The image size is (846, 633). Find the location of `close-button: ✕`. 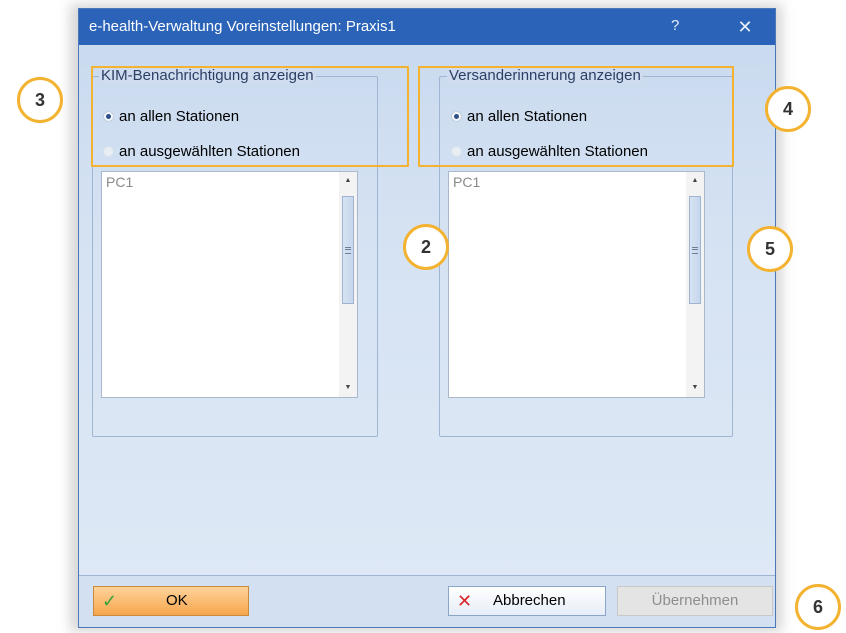

close-button: ✕ is located at coordinates (745, 27).